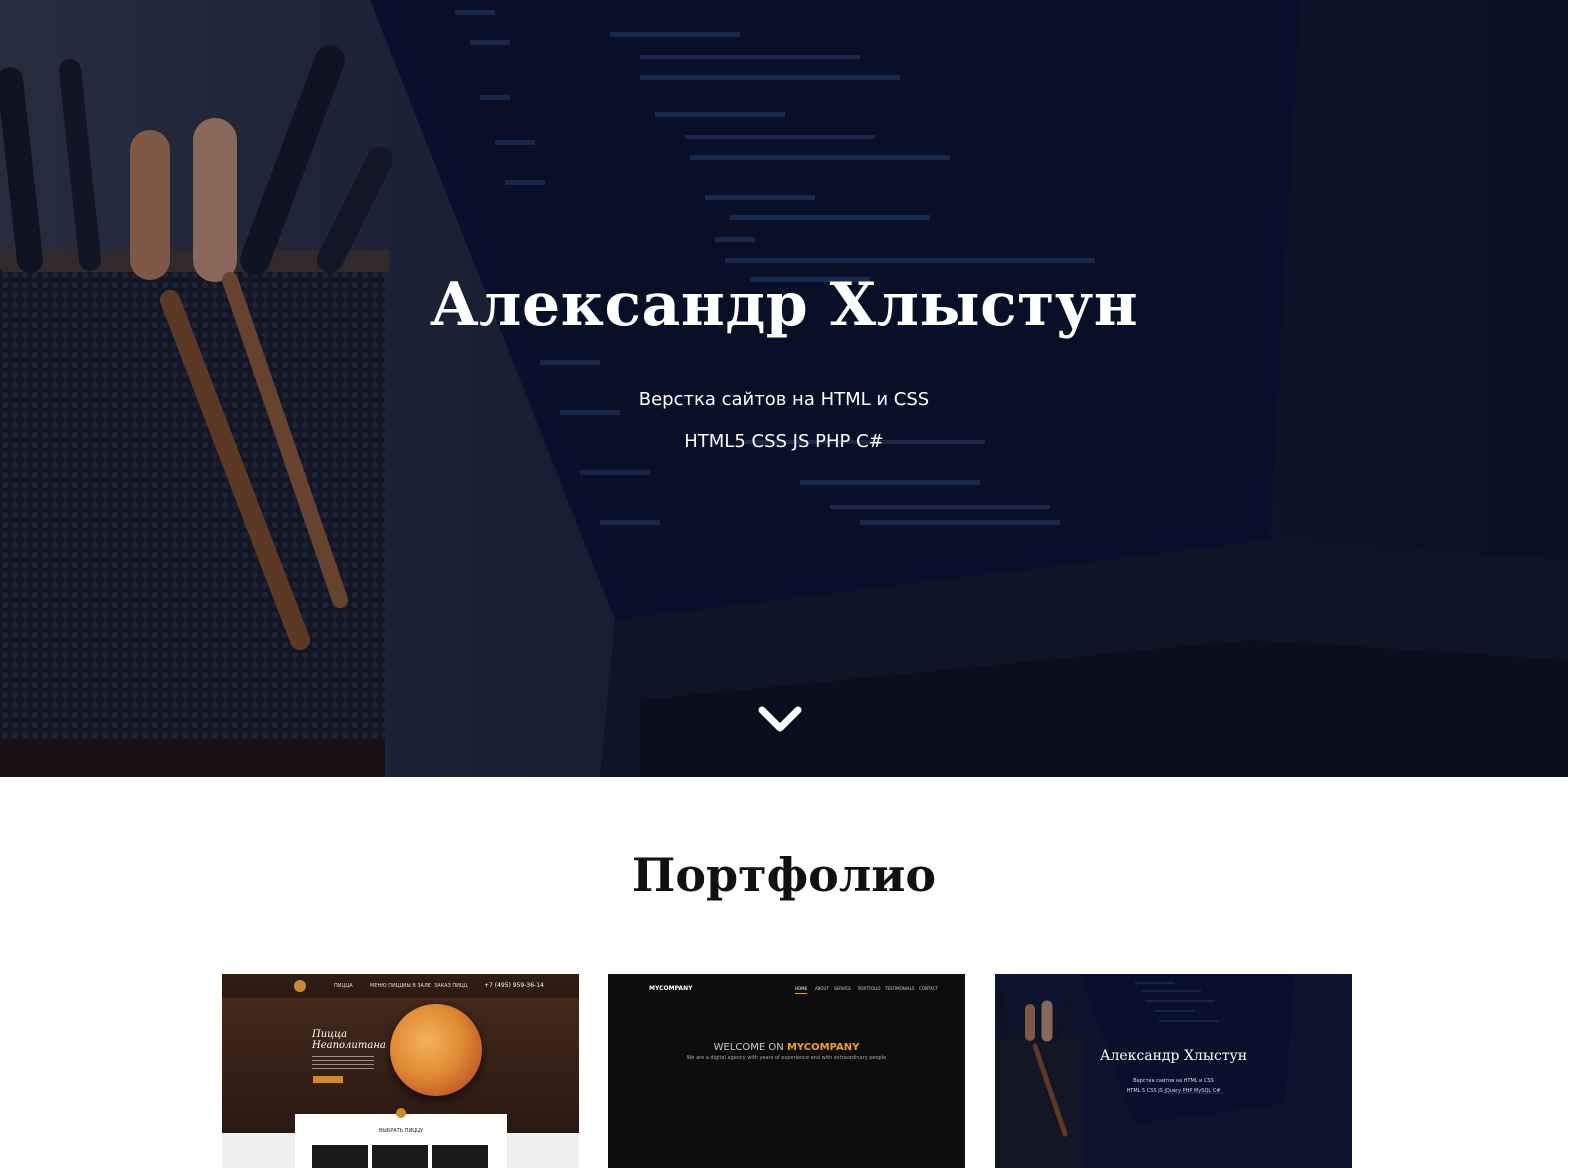  What do you see at coordinates (784, 441) in the screenshot?
I see `hero-skills: HTML5 CSS JS PHP C#` at bounding box center [784, 441].